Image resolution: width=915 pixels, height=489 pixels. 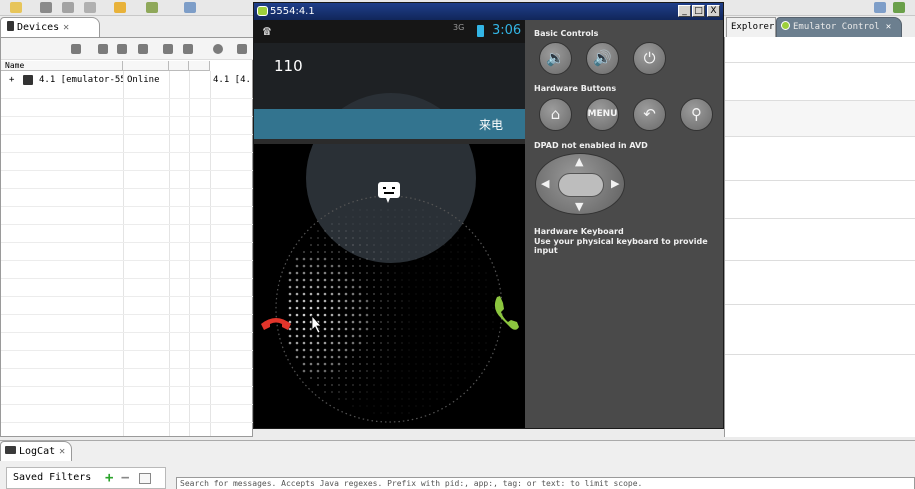 I want to click on print-icon, so click(x=90, y=7).